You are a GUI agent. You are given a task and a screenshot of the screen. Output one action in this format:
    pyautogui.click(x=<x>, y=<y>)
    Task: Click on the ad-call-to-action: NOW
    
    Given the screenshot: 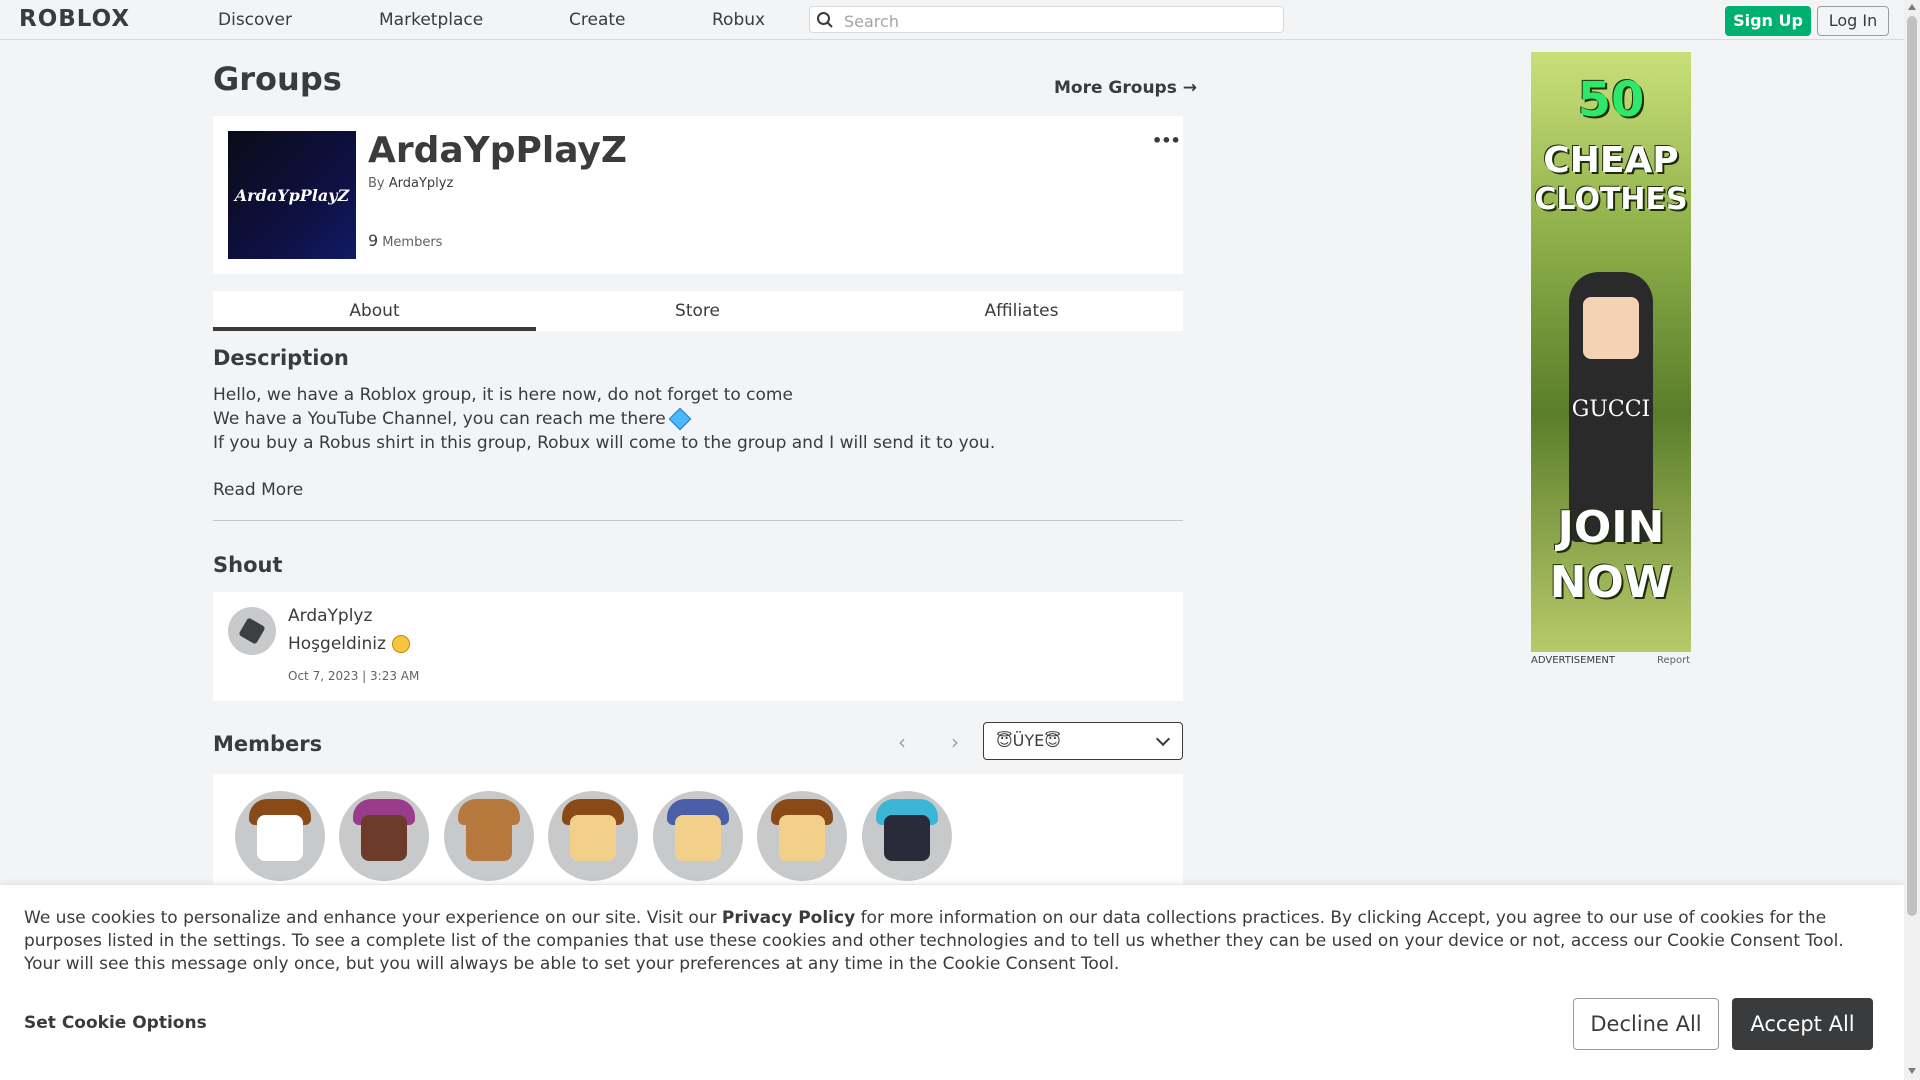 What is the action you would take?
    pyautogui.click(x=1611, y=582)
    